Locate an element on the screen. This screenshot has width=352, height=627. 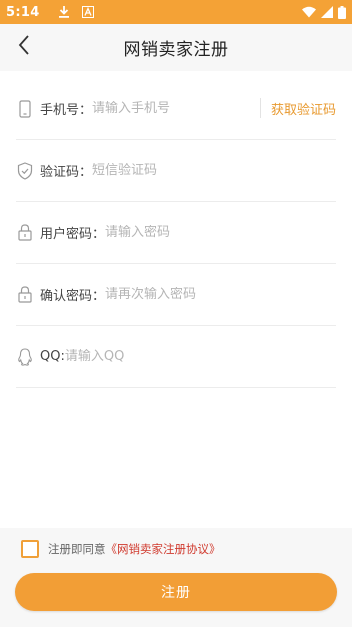
qq-row: QQ: is located at coordinates (176, 357).